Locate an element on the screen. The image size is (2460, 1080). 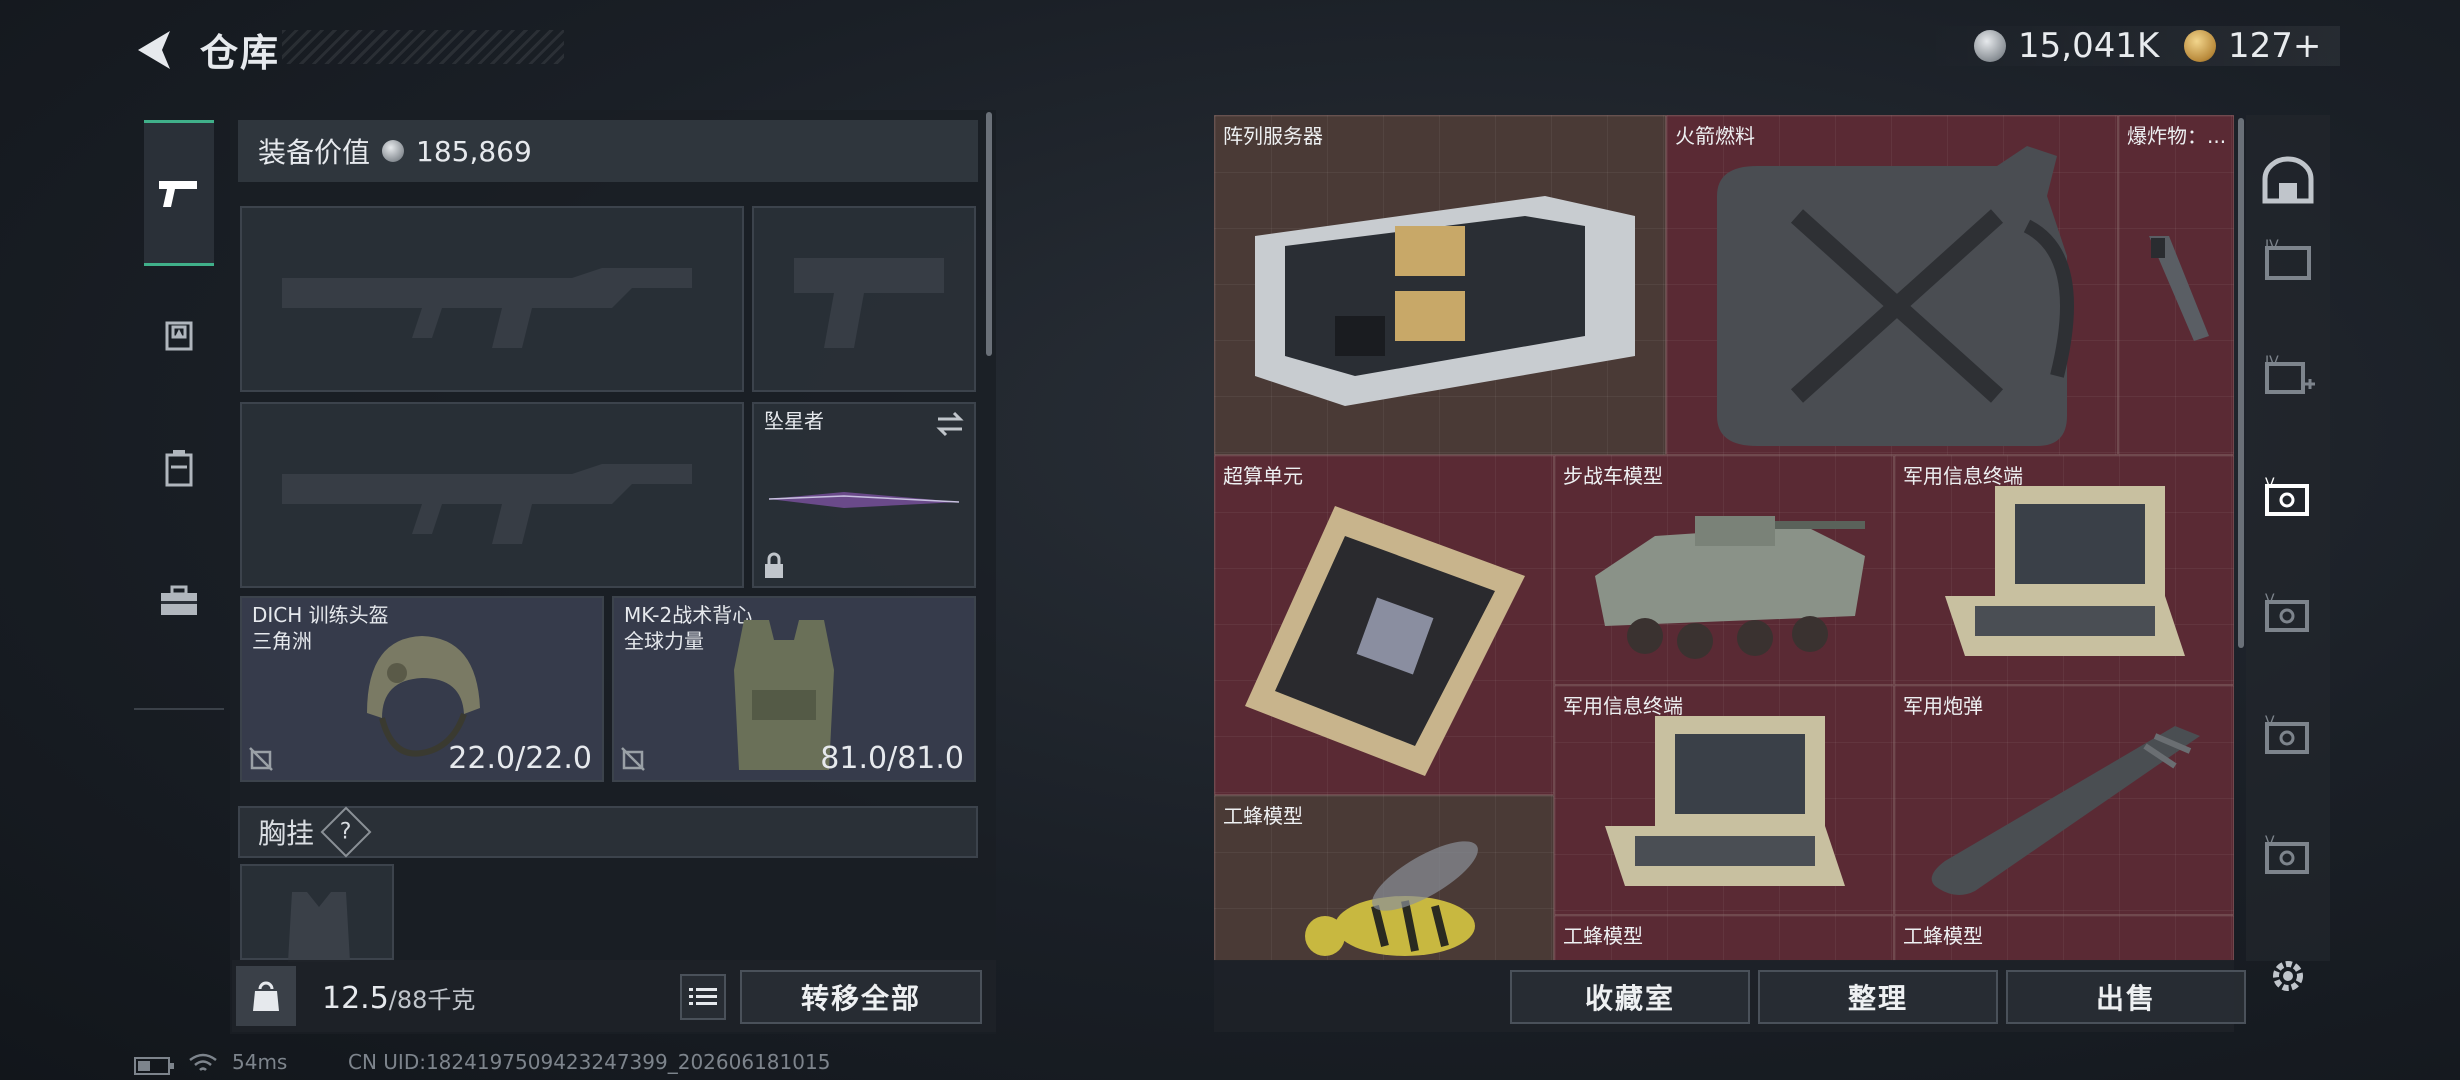
chest-rig-slot is located at coordinates (317, 913).